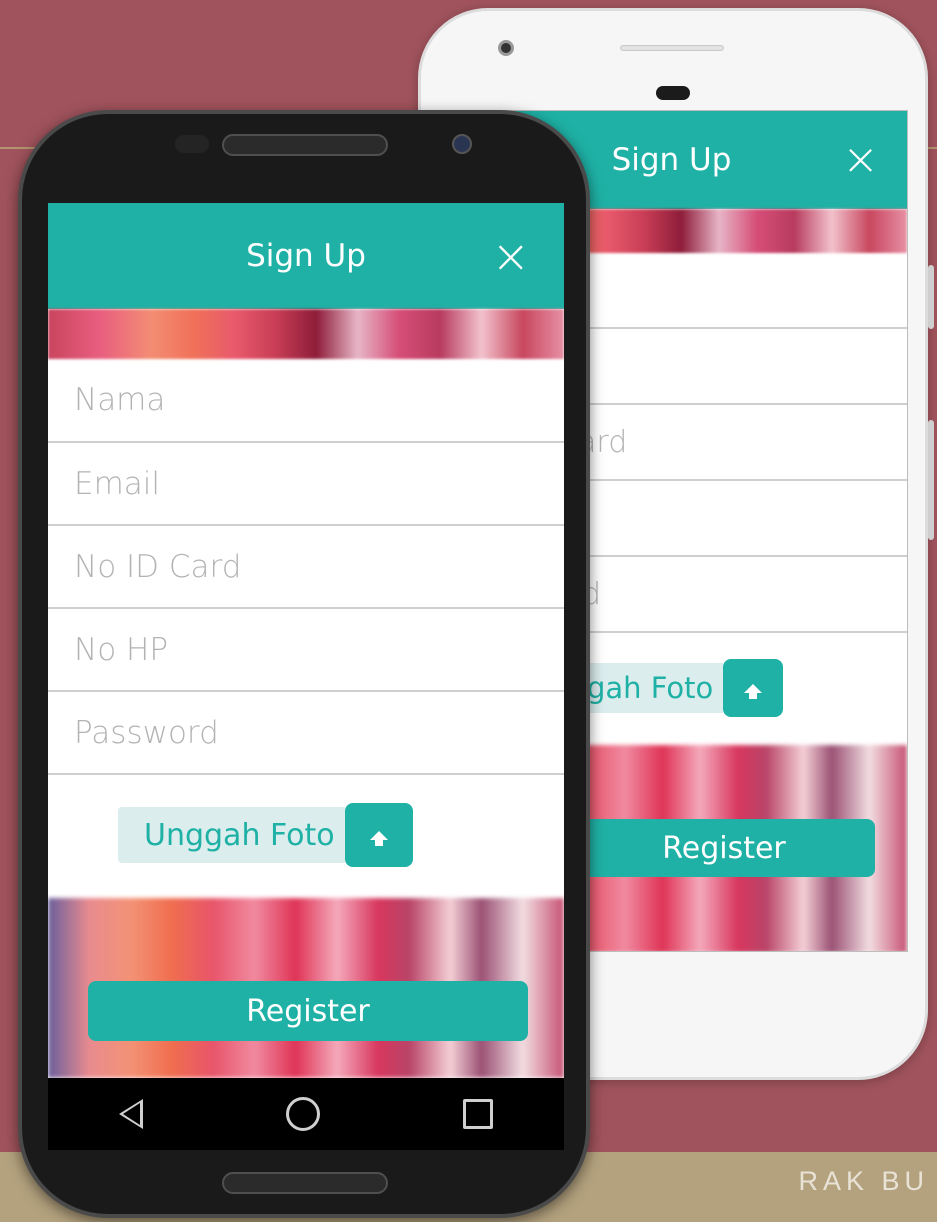 This screenshot has width=937, height=1222. Describe the element at coordinates (120, 400) in the screenshot. I see `nama-placeholder: Nama` at that location.